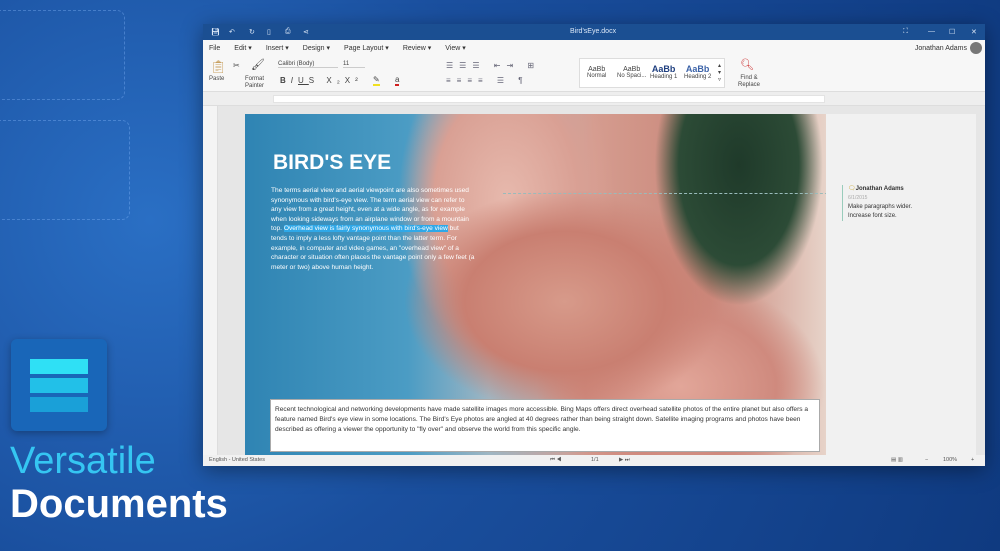 The height and width of the screenshot is (551, 1000). I want to click on page-indicator: 1/1, so click(595, 460).